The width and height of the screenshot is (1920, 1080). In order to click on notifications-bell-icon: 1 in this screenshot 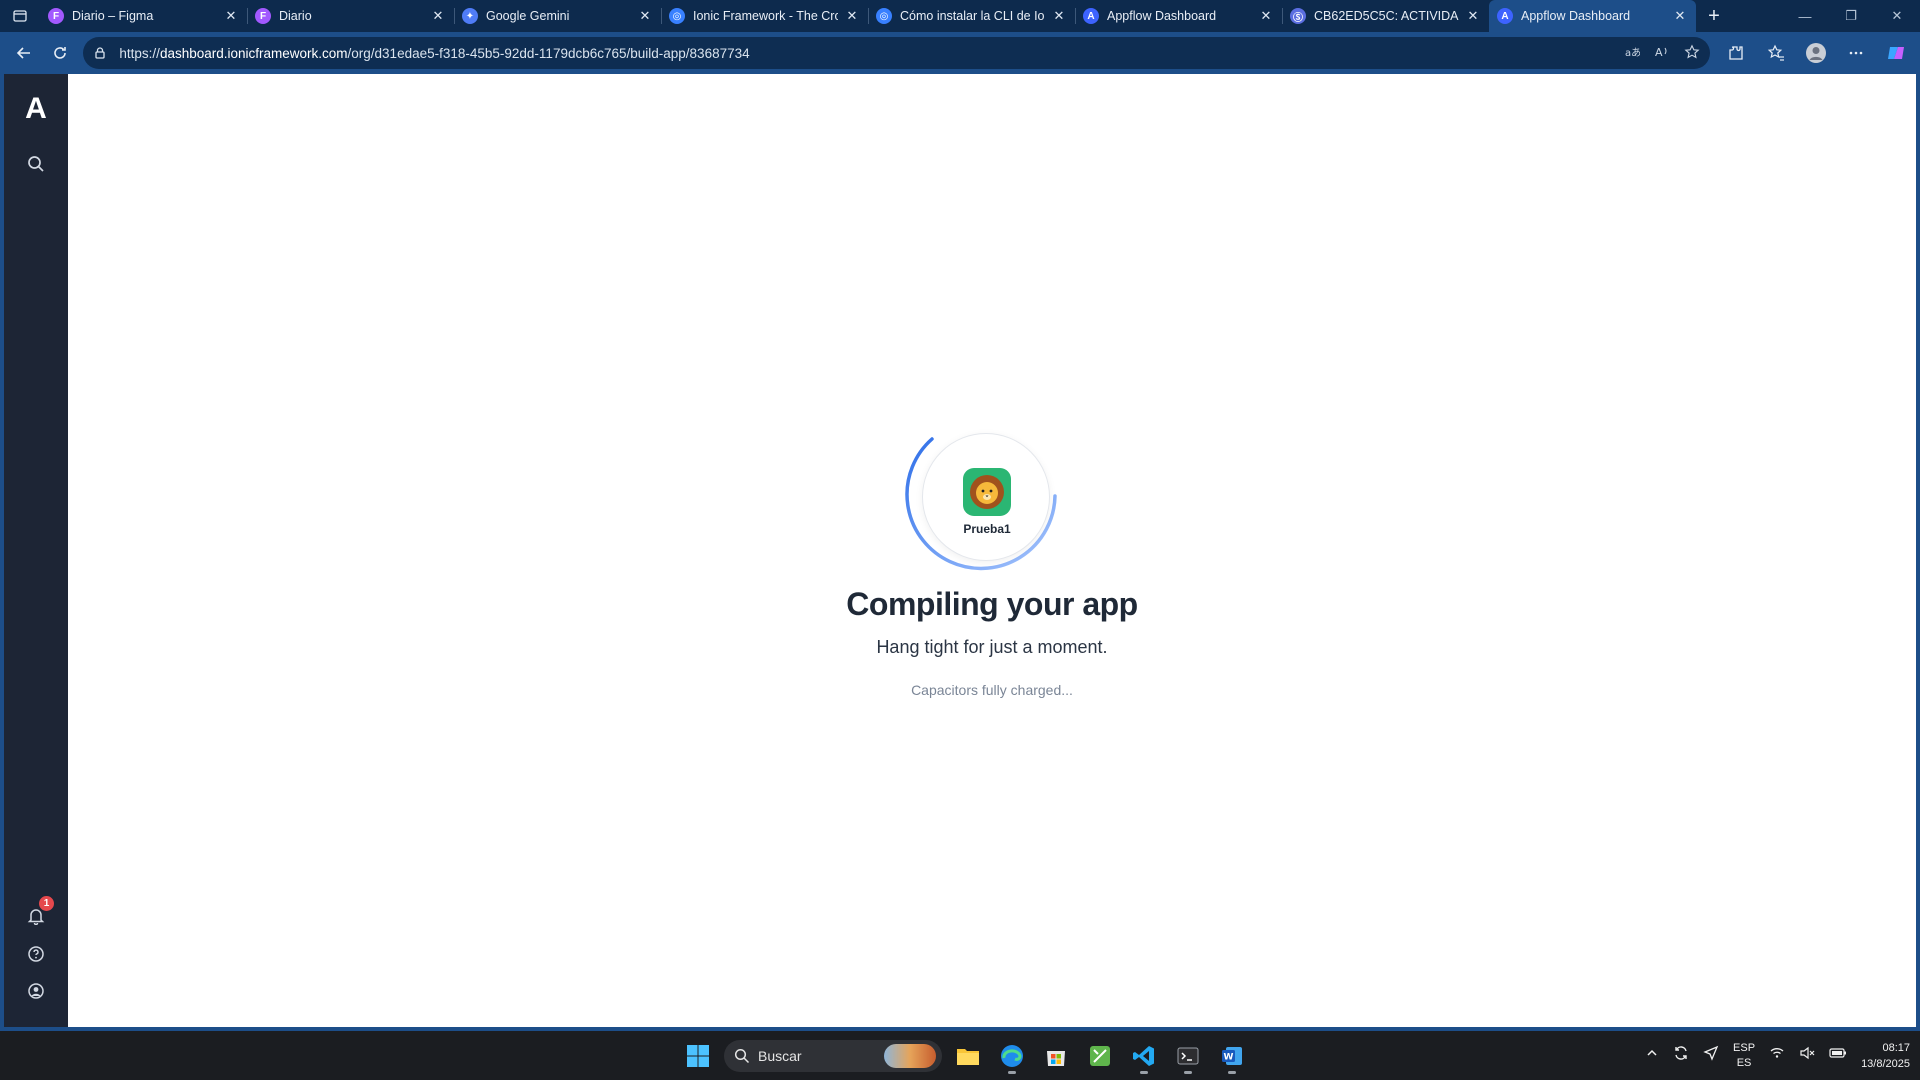, I will do `click(39, 912)`.